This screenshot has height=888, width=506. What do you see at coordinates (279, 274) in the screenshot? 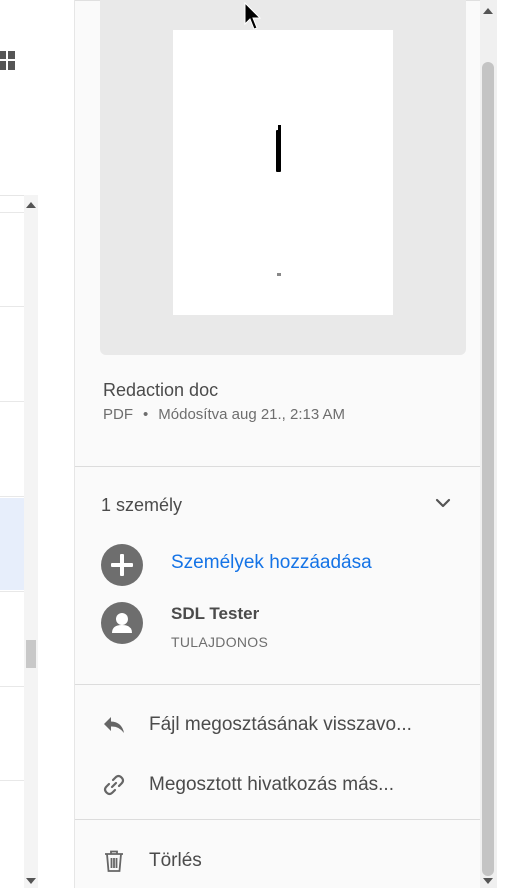
I see `page-footer-mark` at bounding box center [279, 274].